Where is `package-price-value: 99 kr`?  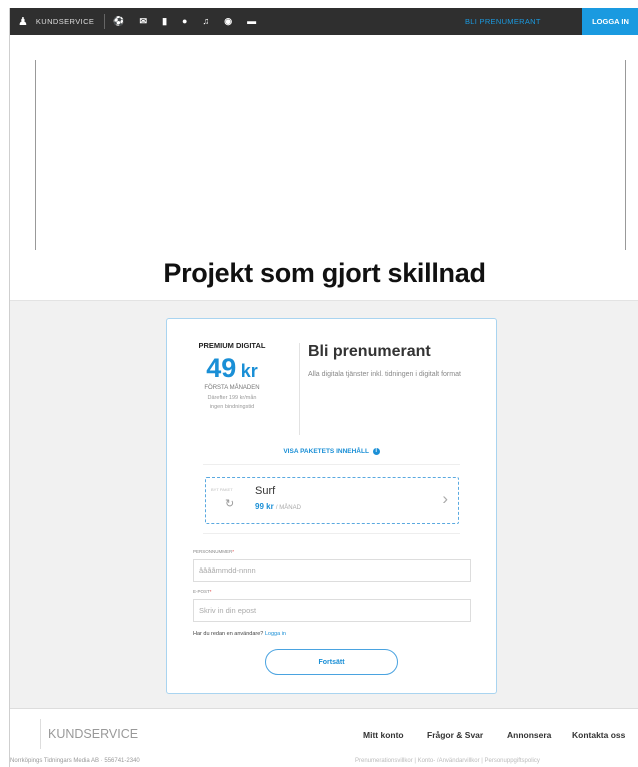 package-price-value: 99 kr is located at coordinates (264, 506).